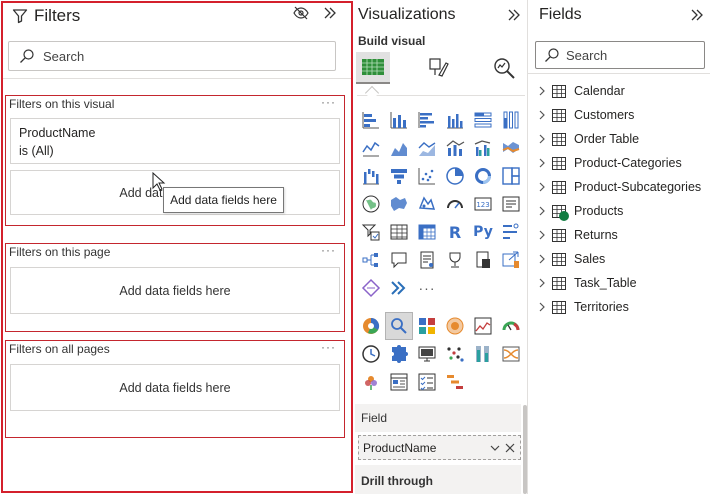  What do you see at coordinates (399, 148) in the screenshot?
I see `area-visual-icon` at bounding box center [399, 148].